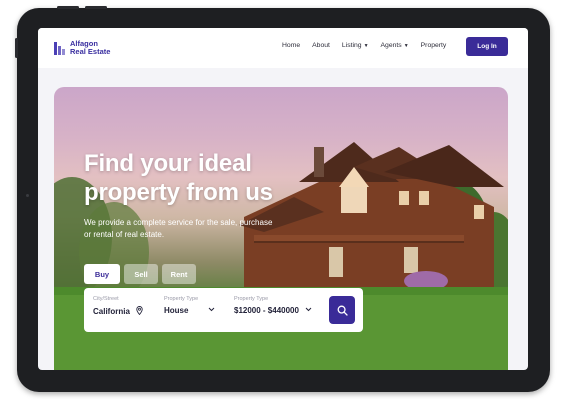 This screenshot has height=400, width=566. I want to click on logo-mark-icon, so click(59, 48).